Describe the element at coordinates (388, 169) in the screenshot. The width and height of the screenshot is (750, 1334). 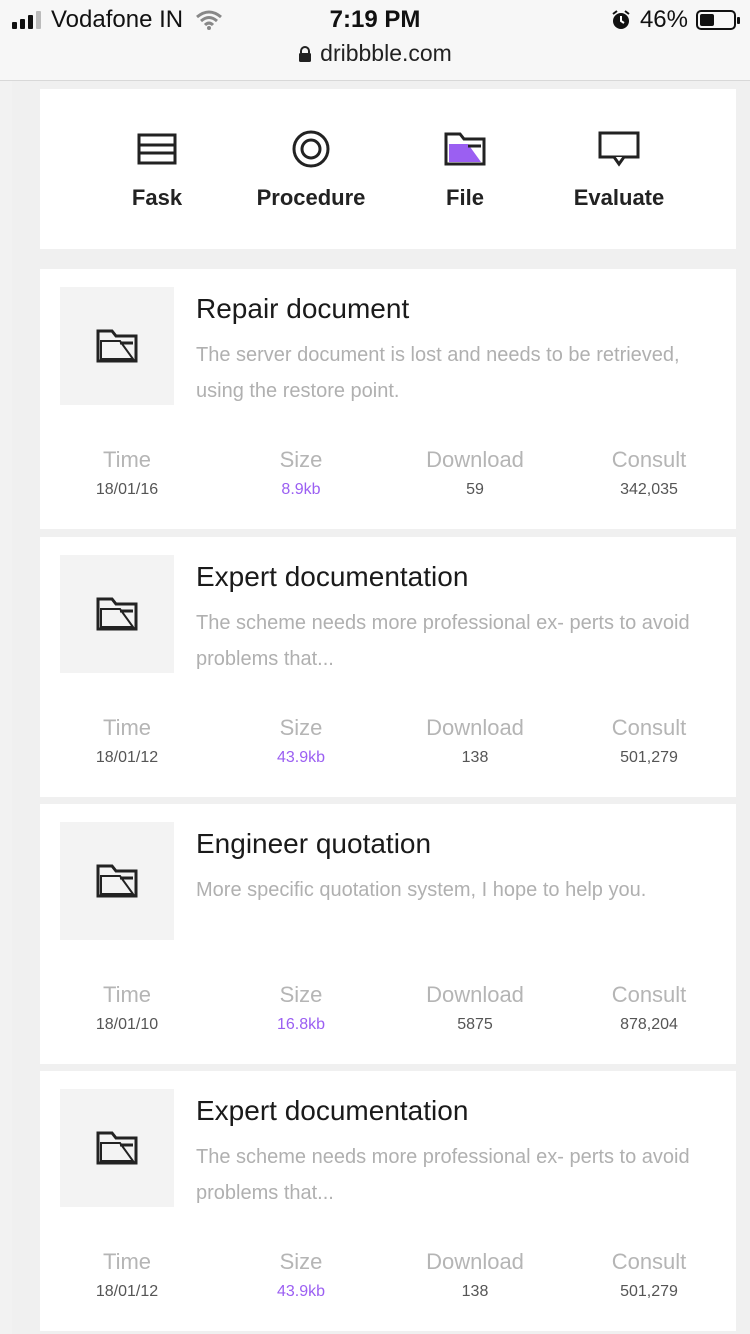
I see `category-nav: Fask Procedure File Evaluate` at that location.